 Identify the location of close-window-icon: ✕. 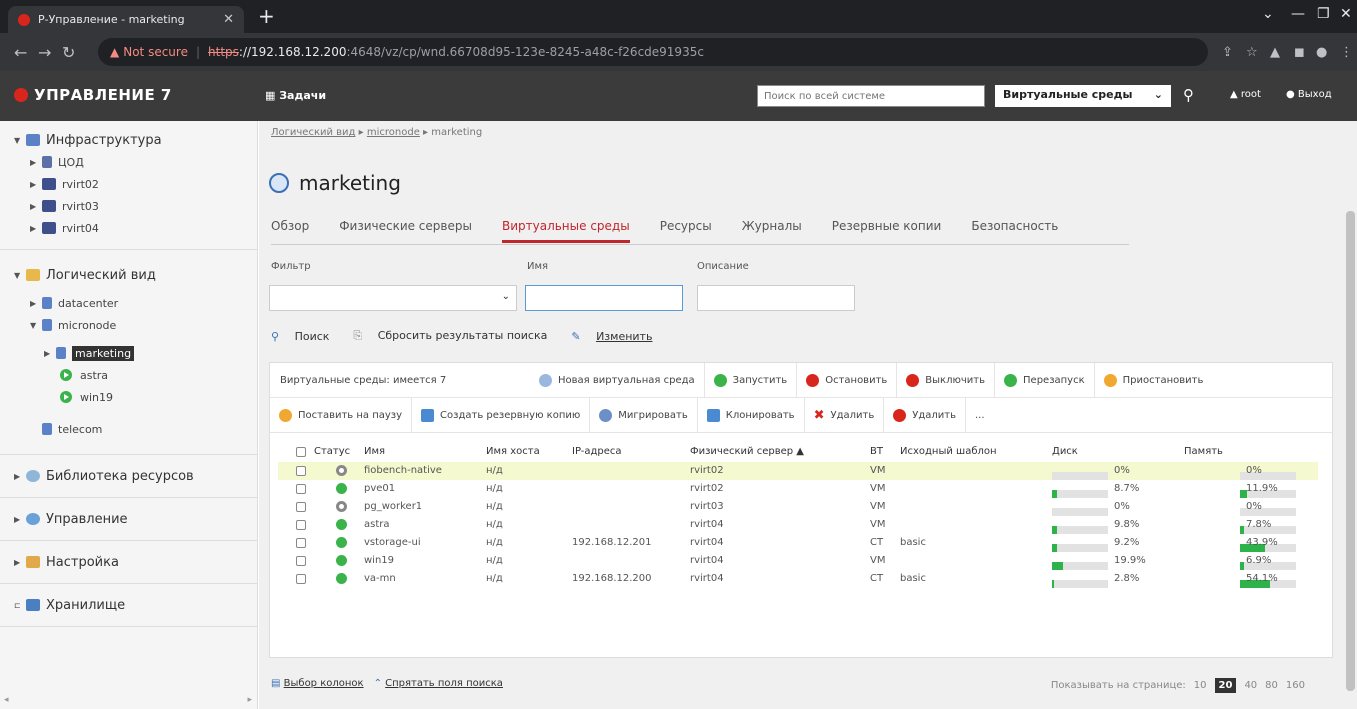
(1346, 14).